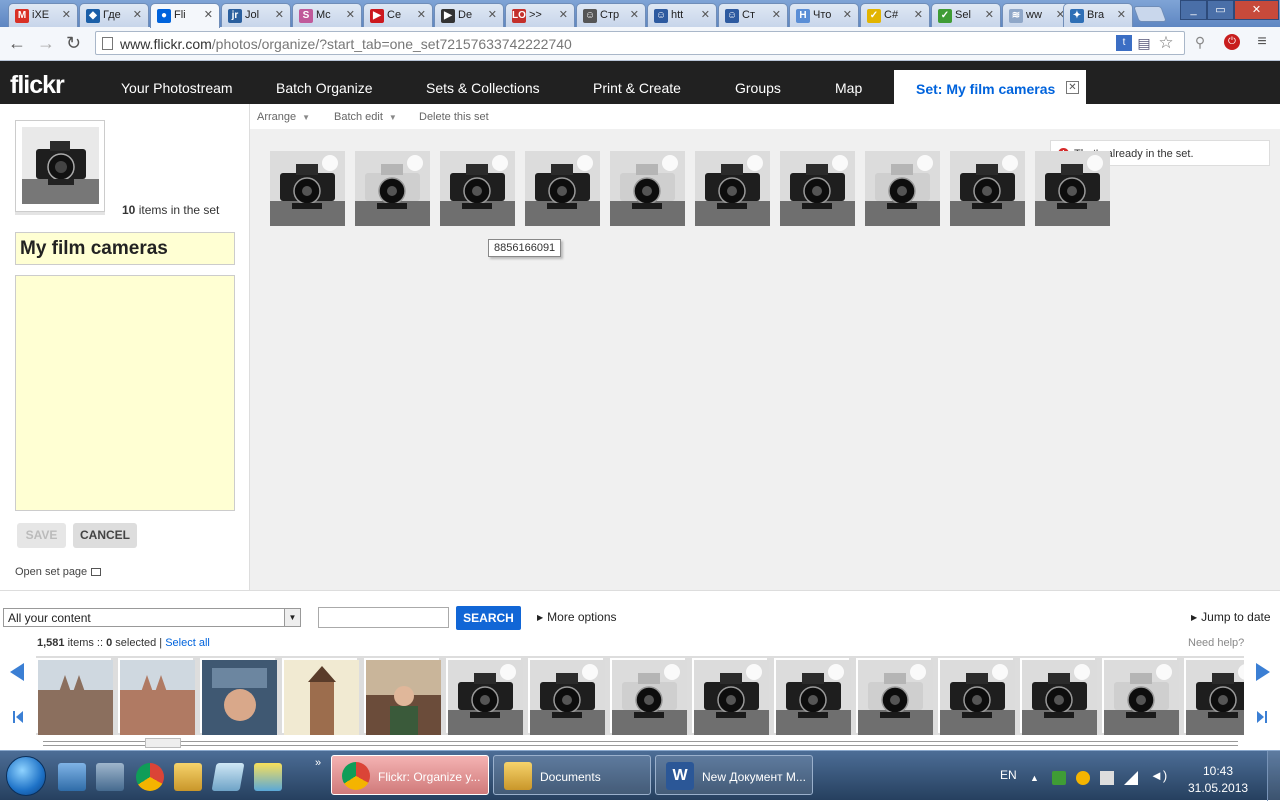 Image resolution: width=1280 pixels, height=801 pixels. I want to click on browser-tab: jr Jol ✕, so click(256, 15).